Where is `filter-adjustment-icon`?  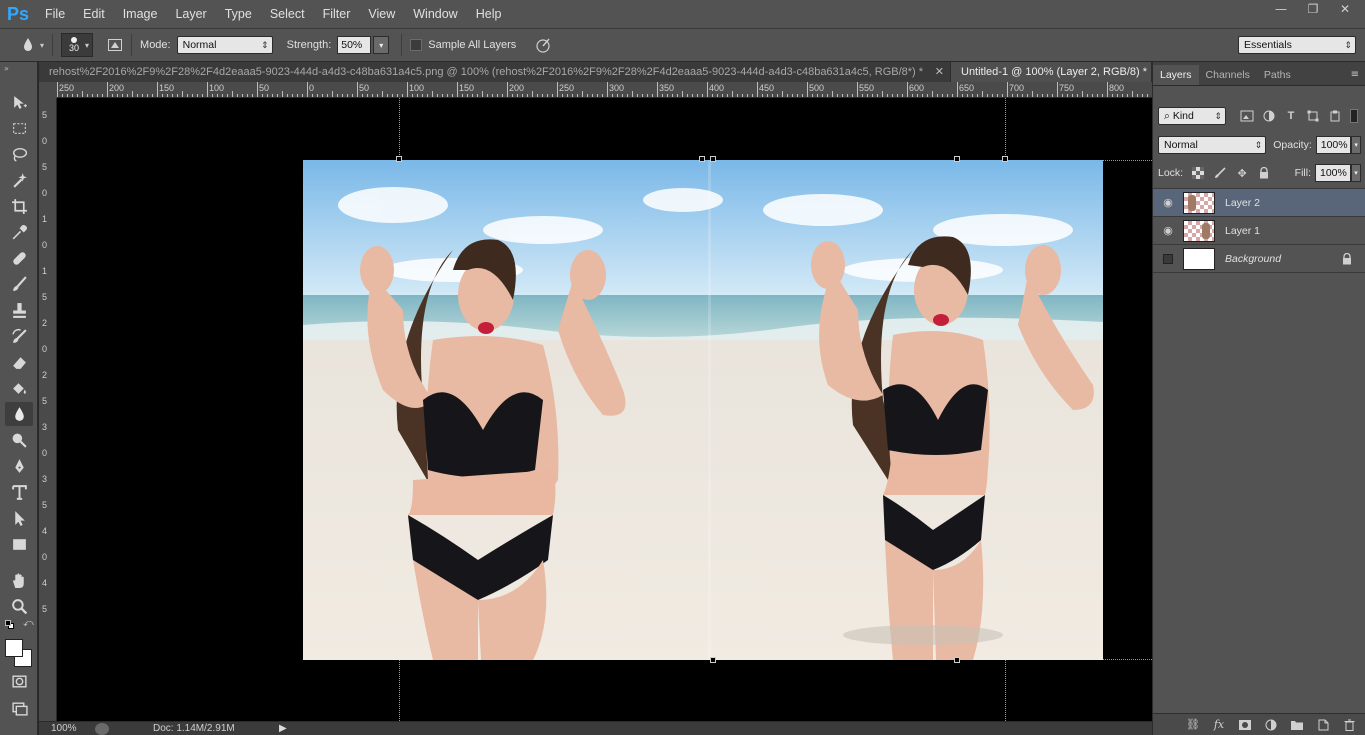 filter-adjustment-icon is located at coordinates (1269, 116).